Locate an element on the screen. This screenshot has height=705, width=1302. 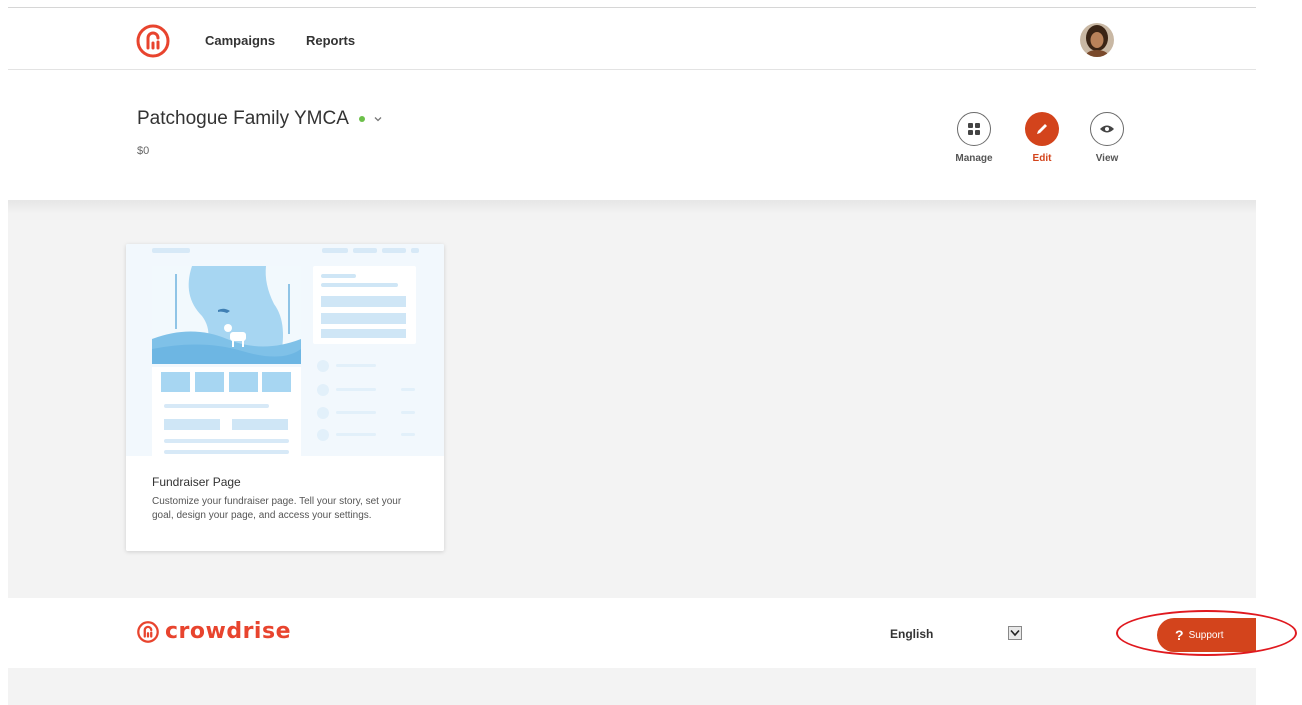
nav-campaigns: Campaigns is located at coordinates (240, 40).